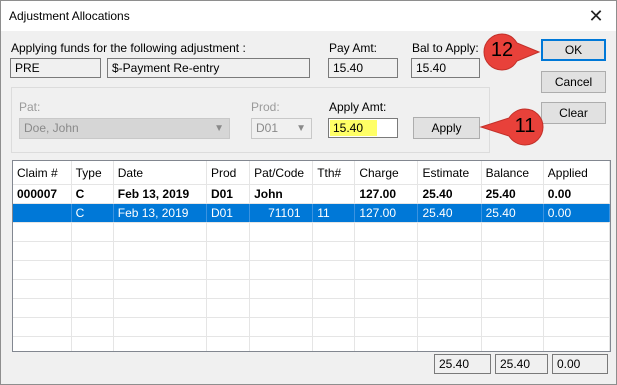 This screenshot has width=617, height=385. What do you see at coordinates (462, 364) in the screenshot?
I see `total-estimate-field: 25.40` at bounding box center [462, 364].